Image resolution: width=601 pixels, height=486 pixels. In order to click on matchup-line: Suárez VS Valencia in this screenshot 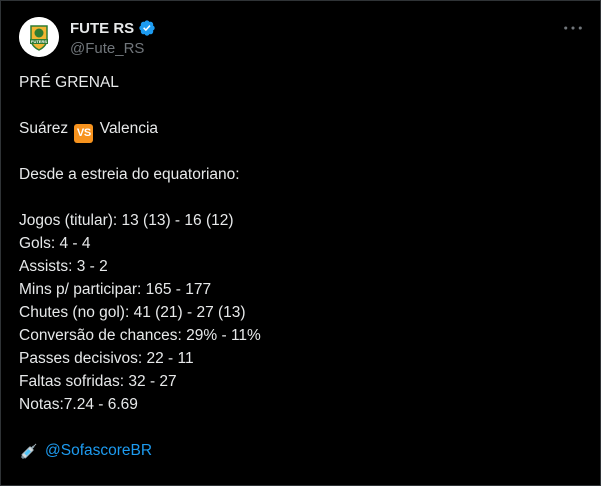, I will do `click(300, 130)`.